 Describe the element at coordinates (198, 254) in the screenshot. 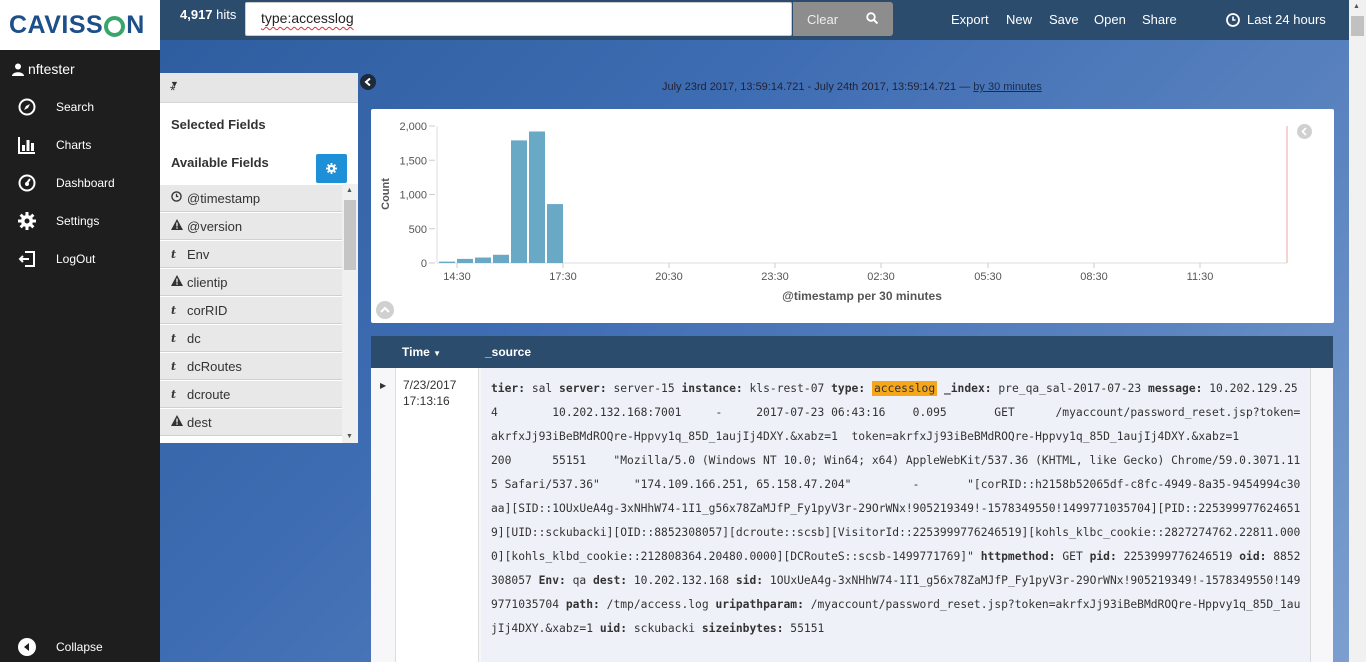

I see `field-name: Env` at that location.